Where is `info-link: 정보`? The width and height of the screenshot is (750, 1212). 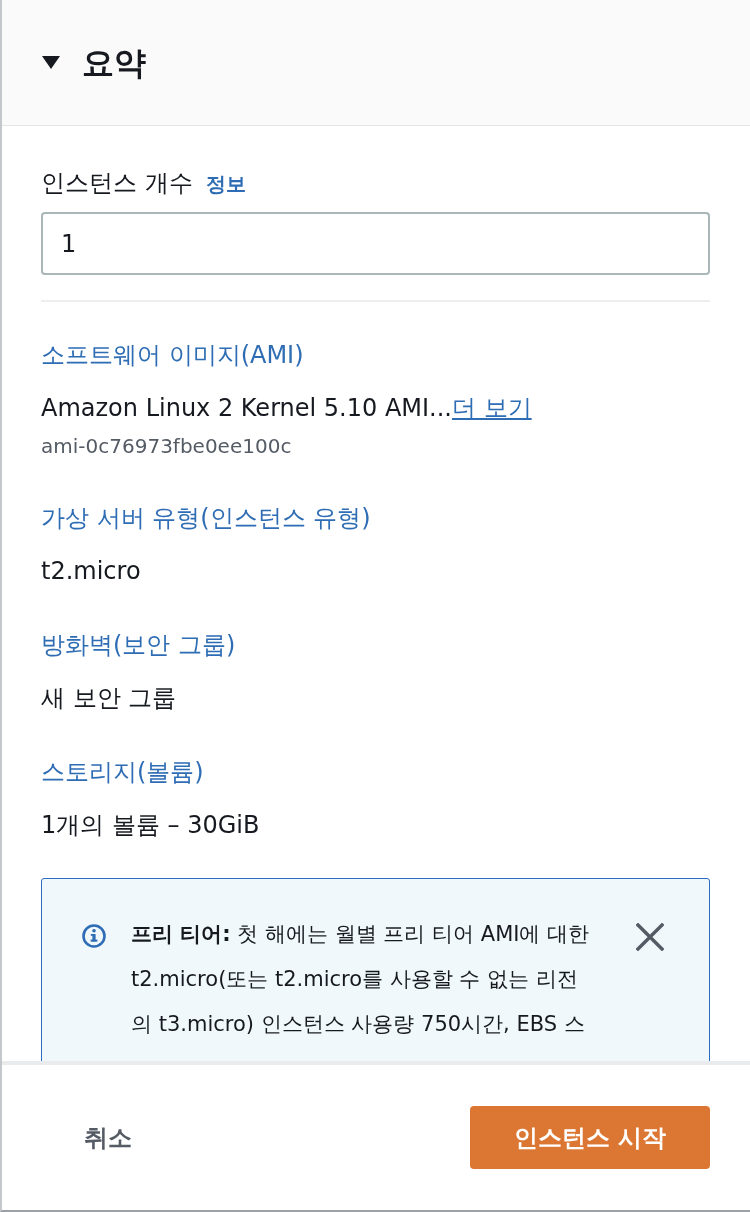 info-link: 정보 is located at coordinates (225, 184).